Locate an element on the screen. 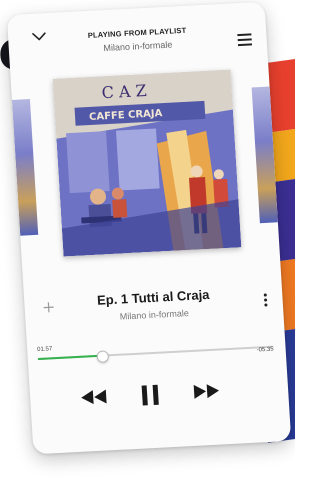 This screenshot has height=477, width=320. rewind-icon is located at coordinates (94, 397).